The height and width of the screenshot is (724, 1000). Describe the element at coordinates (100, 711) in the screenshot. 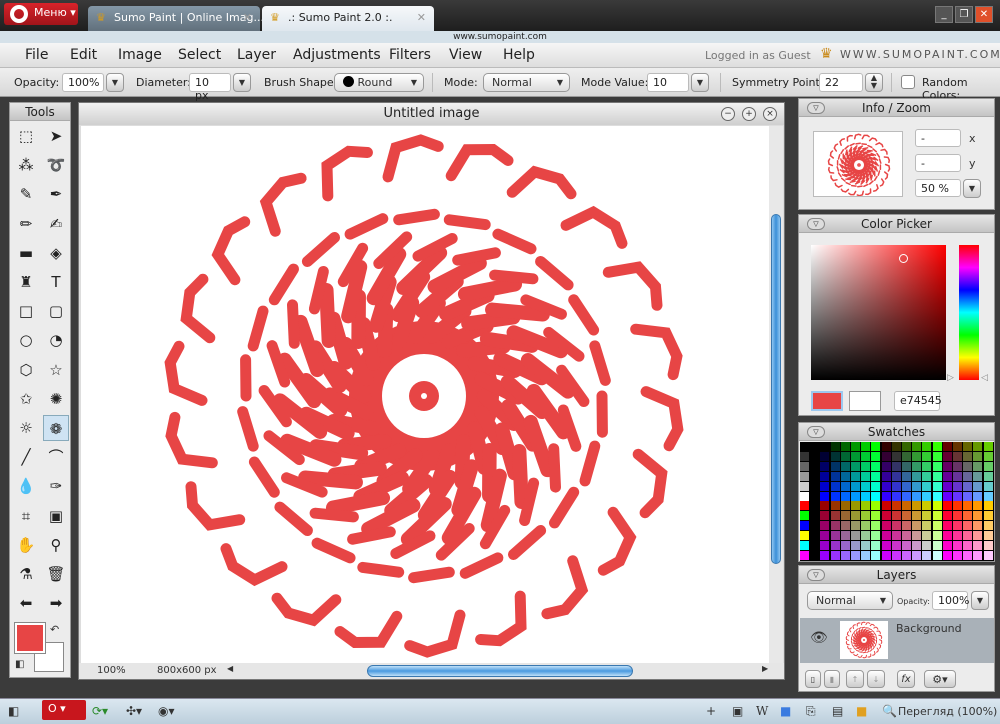

I see `sync-icon: ⟳▾` at that location.